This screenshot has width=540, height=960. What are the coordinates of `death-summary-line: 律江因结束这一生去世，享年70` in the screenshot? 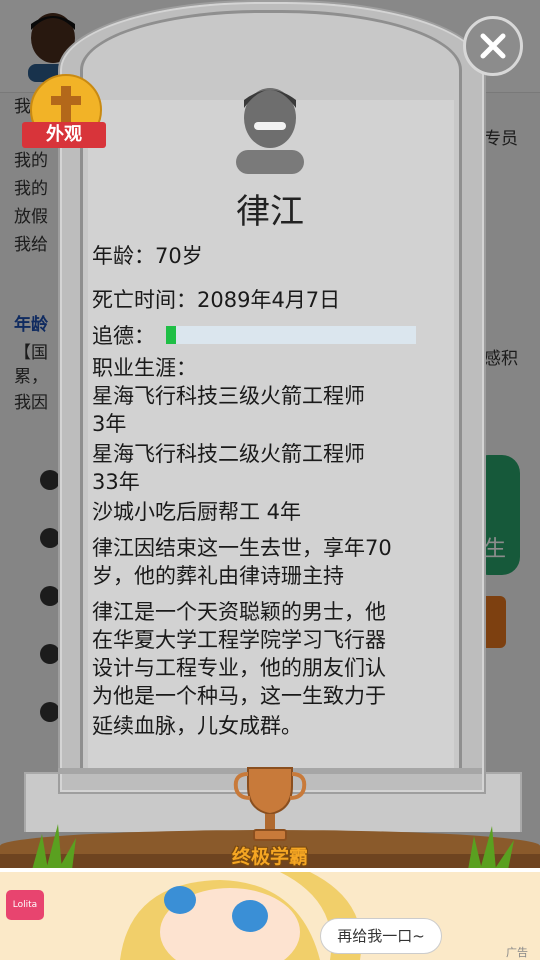 It's located at (242, 548).